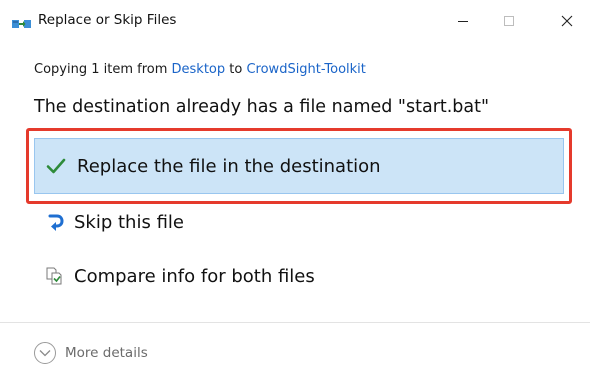 The width and height of the screenshot is (590, 365). Describe the element at coordinates (236, 69) in the screenshot. I see `copy-status-middle: to` at that location.